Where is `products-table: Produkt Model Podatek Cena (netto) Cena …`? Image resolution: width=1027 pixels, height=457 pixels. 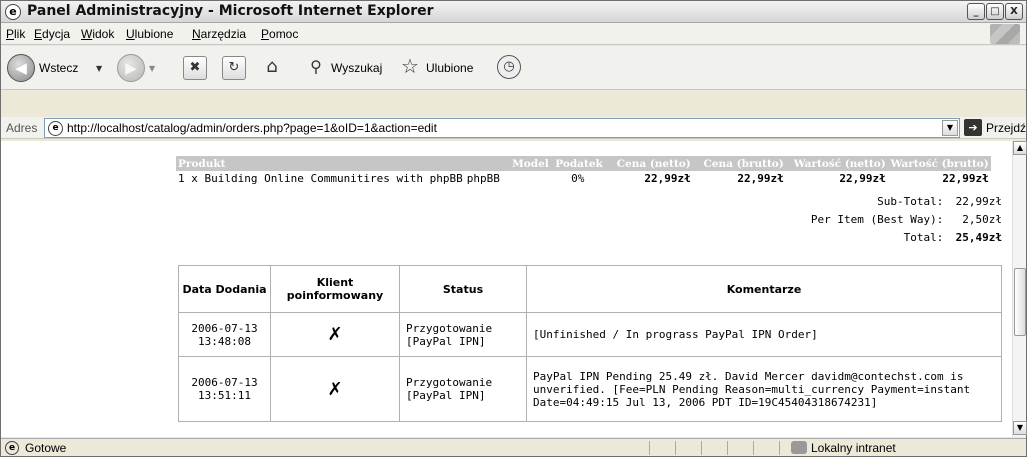 products-table: Produkt Model Podatek Cena (netto) Cena … is located at coordinates (583, 171).